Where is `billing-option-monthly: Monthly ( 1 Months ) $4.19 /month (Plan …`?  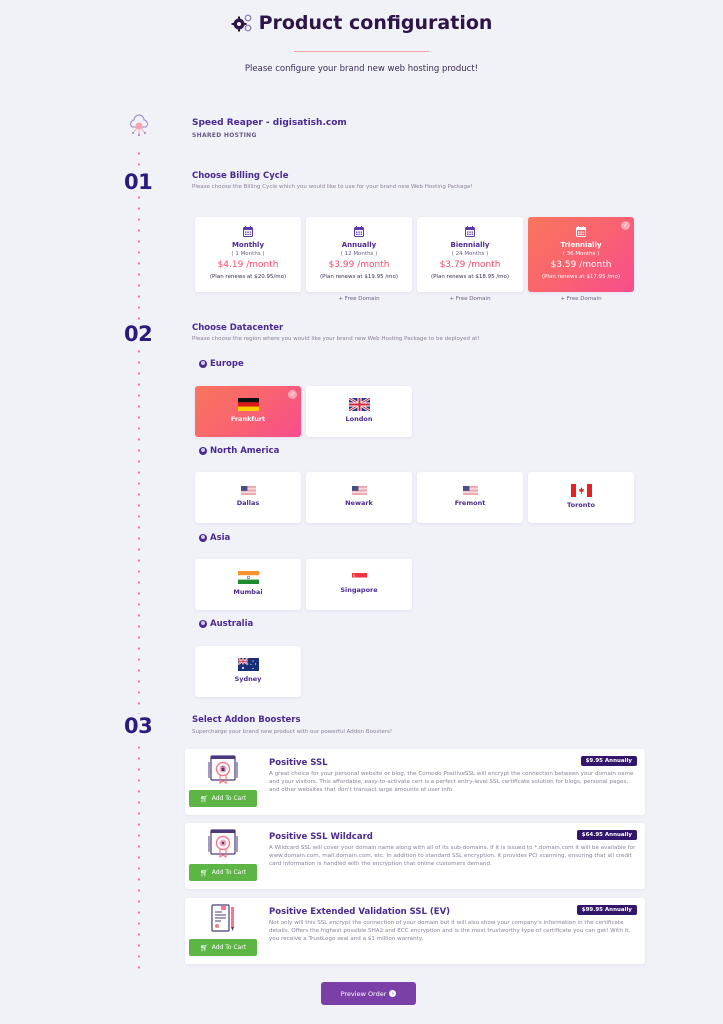 billing-option-monthly: Monthly ( 1 Months ) $4.19 /month (Plan … is located at coordinates (248, 254).